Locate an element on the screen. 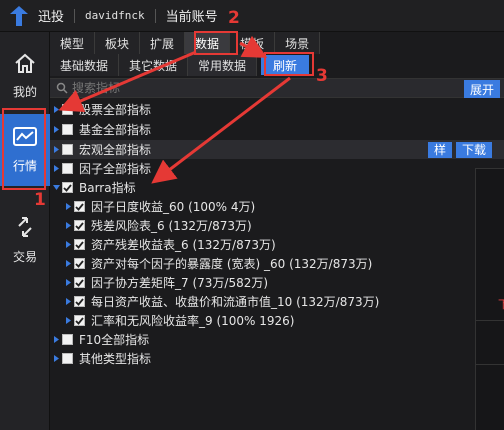 The width and height of the screenshot is (504, 430). tree-row-label: 资产对每个因子的暴露度 (宽表) _60 (132万/873万) is located at coordinates (232, 264).